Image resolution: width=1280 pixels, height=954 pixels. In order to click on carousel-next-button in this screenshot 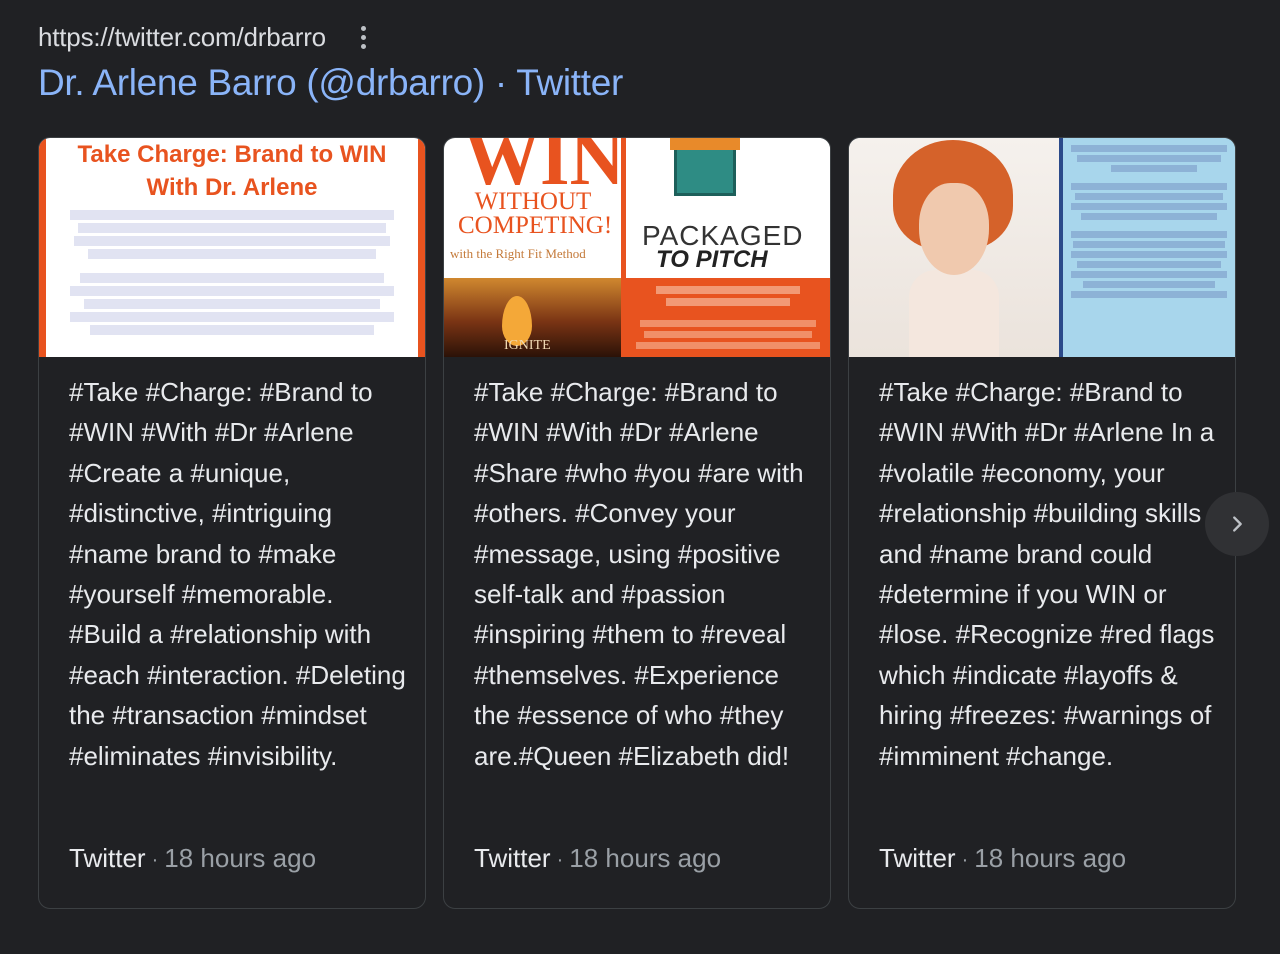, I will do `click(1237, 524)`.